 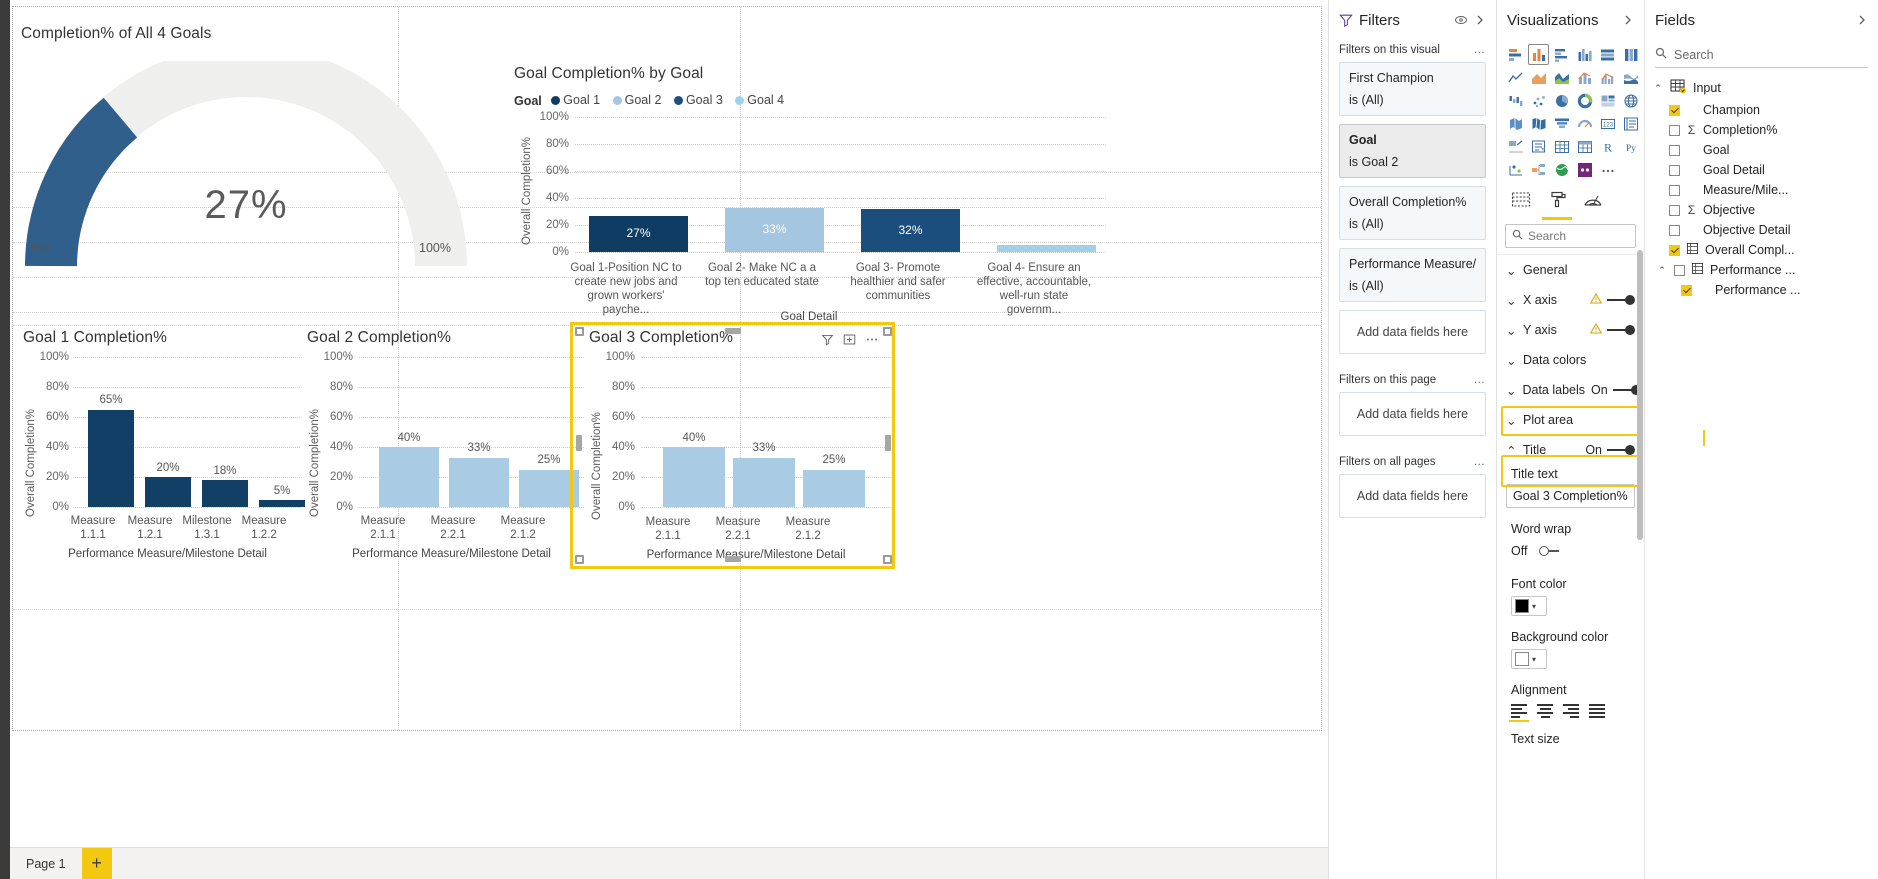 What do you see at coordinates (1570, 711) in the screenshot?
I see `alignment-control` at bounding box center [1570, 711].